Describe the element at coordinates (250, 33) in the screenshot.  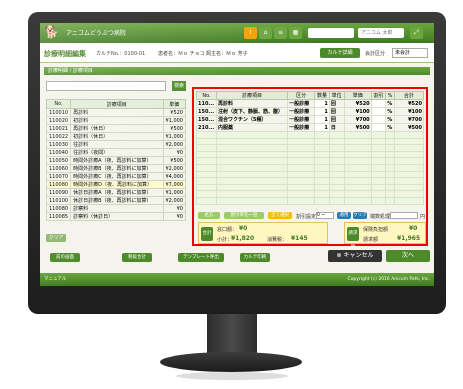
I see `alert-icon: !` at that location.